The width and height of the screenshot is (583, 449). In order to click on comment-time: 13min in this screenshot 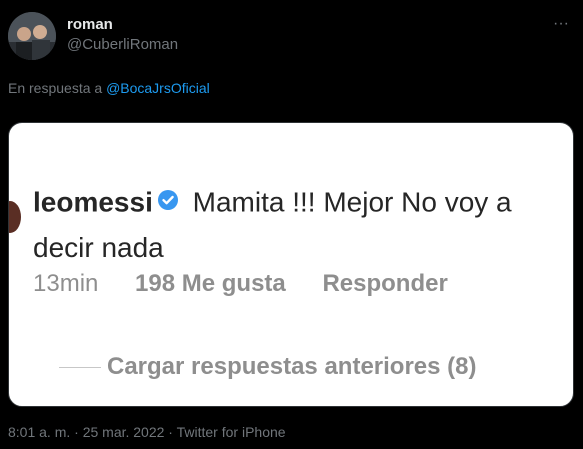, I will do `click(66, 283)`.